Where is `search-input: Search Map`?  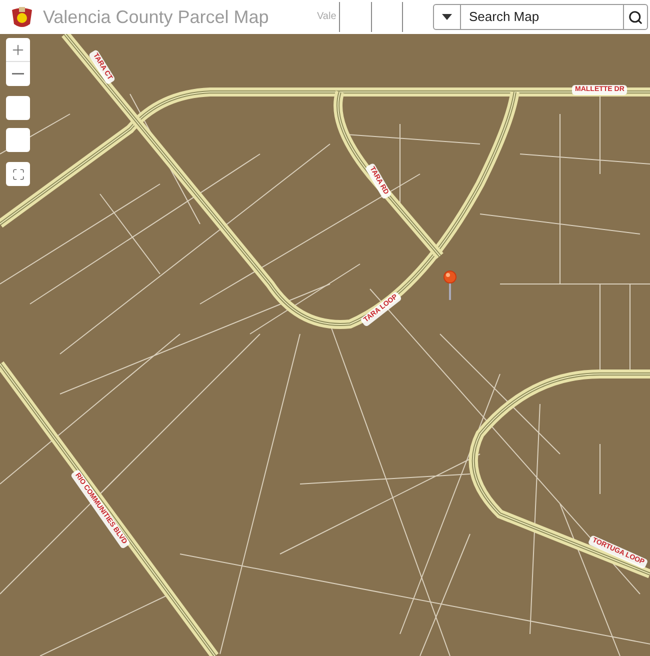 search-input: Search Map is located at coordinates (542, 17).